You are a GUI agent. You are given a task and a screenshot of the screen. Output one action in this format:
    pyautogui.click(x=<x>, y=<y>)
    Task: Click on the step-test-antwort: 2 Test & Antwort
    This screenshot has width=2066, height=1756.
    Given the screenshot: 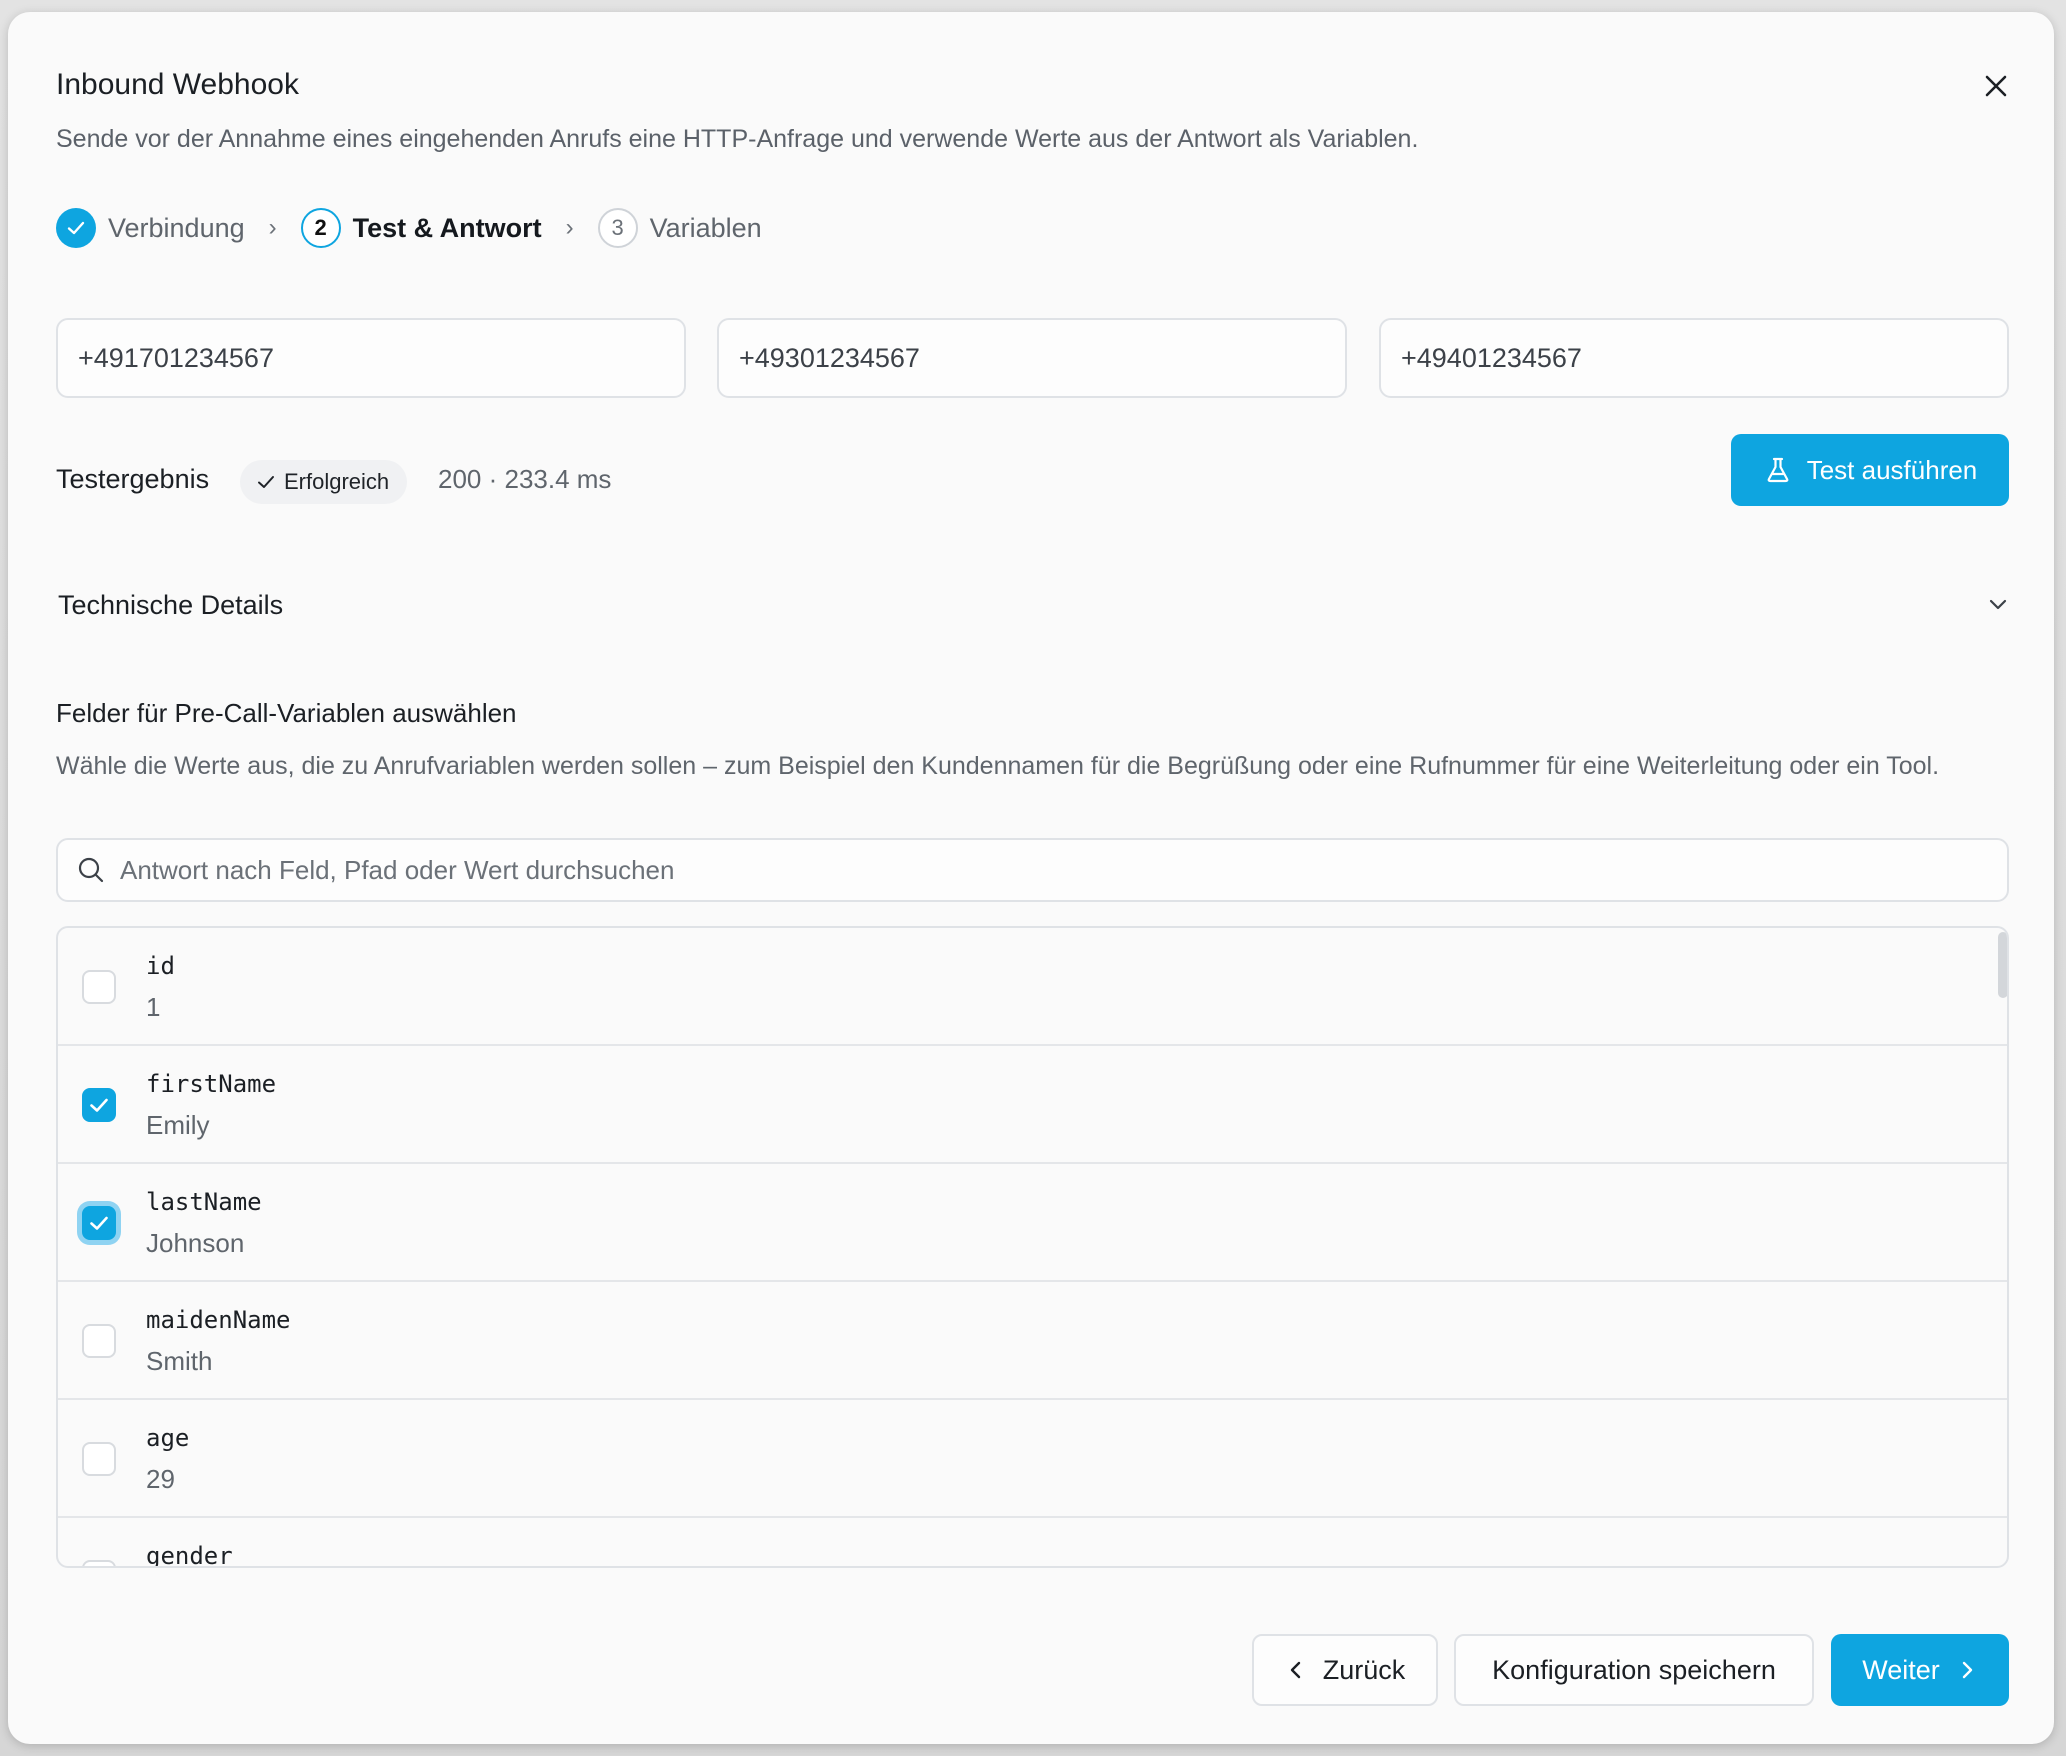 What is the action you would take?
    pyautogui.click(x=421, y=228)
    